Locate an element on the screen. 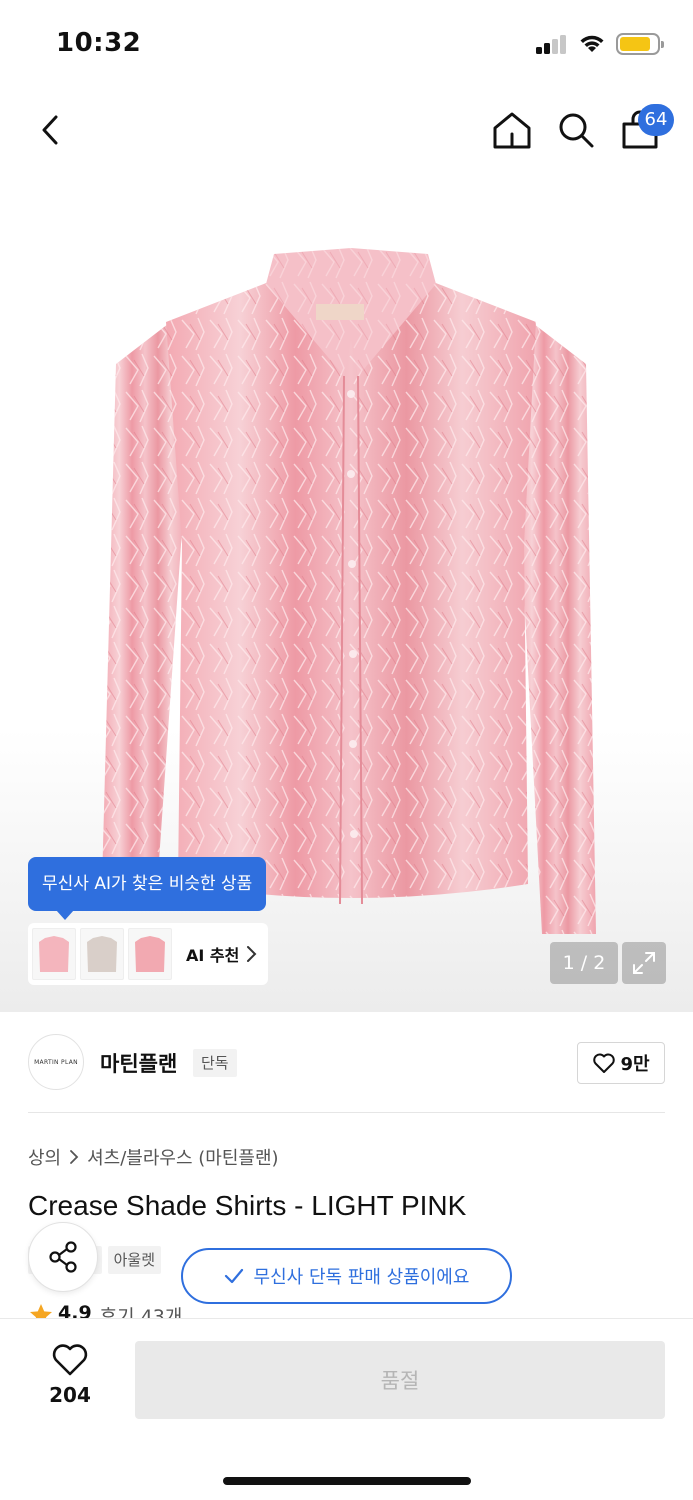 The image size is (693, 1500). exclusive-toast: 무신사 단독 판매 상품이에요 is located at coordinates (346, 1276).